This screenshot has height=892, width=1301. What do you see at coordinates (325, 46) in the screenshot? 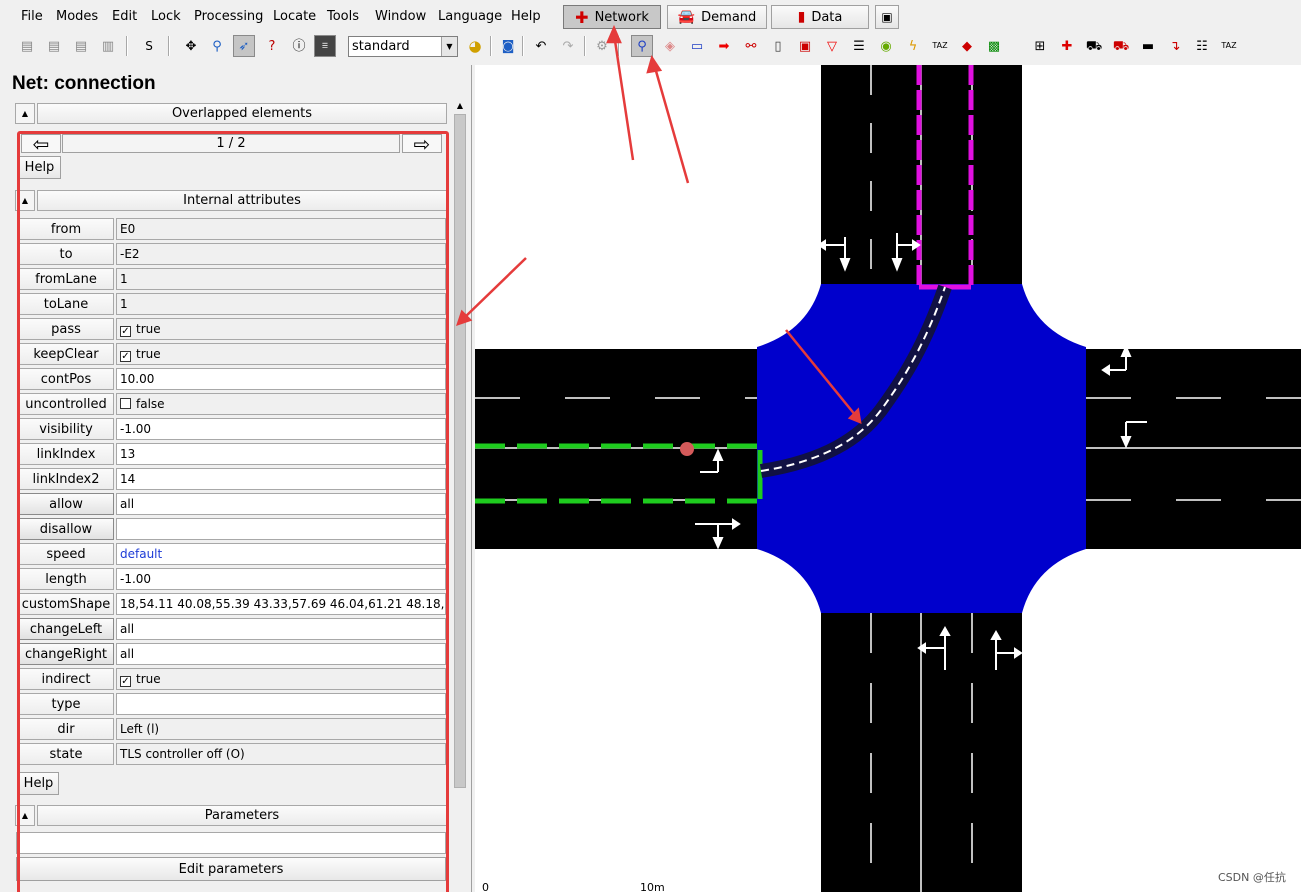
I see `menu-icon: ☰` at bounding box center [325, 46].